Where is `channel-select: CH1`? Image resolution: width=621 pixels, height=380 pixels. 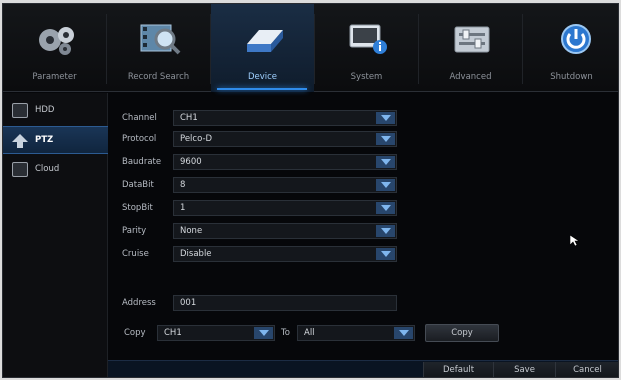 channel-select: CH1 is located at coordinates (285, 118).